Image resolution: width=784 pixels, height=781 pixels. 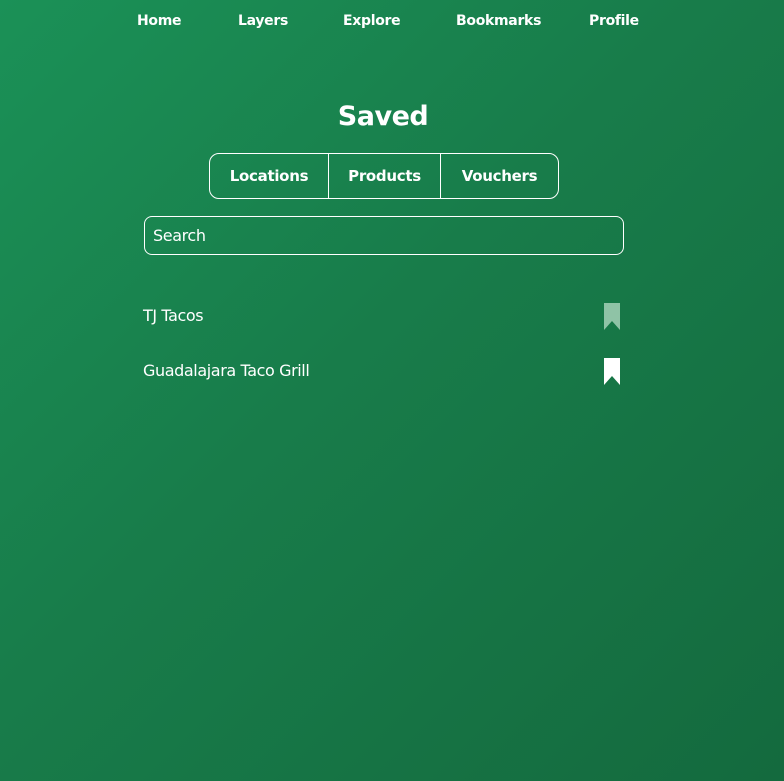 What do you see at coordinates (269, 176) in the screenshot?
I see `tab-locations: Locations` at bounding box center [269, 176].